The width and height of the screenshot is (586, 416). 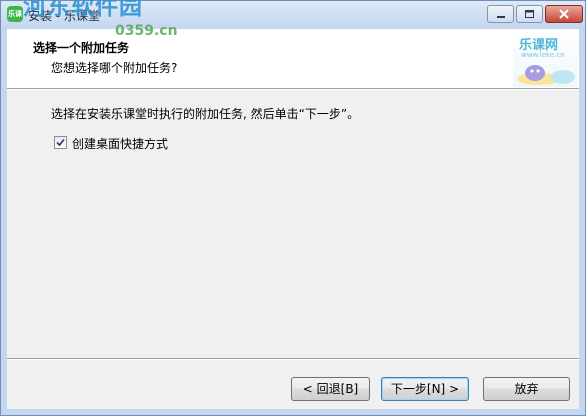 I want to click on next-button: 下一步[N] >, so click(x=425, y=389).